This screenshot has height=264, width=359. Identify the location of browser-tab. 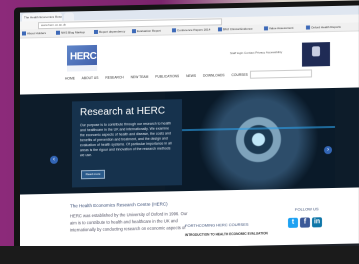
(69, 16).